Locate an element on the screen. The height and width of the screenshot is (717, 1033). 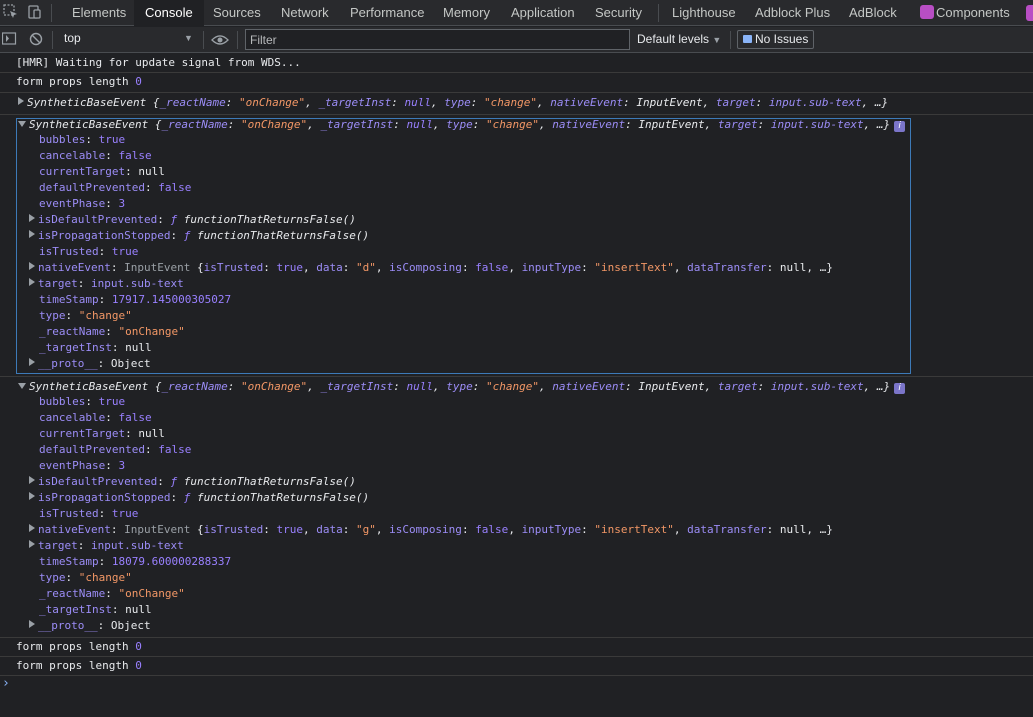
collapse-triangle-icon is located at coordinates (22, 386).